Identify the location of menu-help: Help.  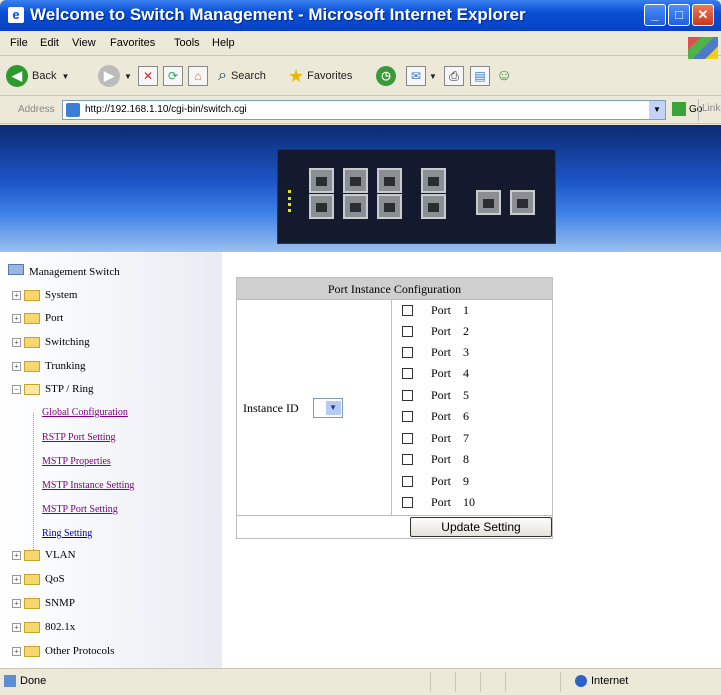
(223, 43).